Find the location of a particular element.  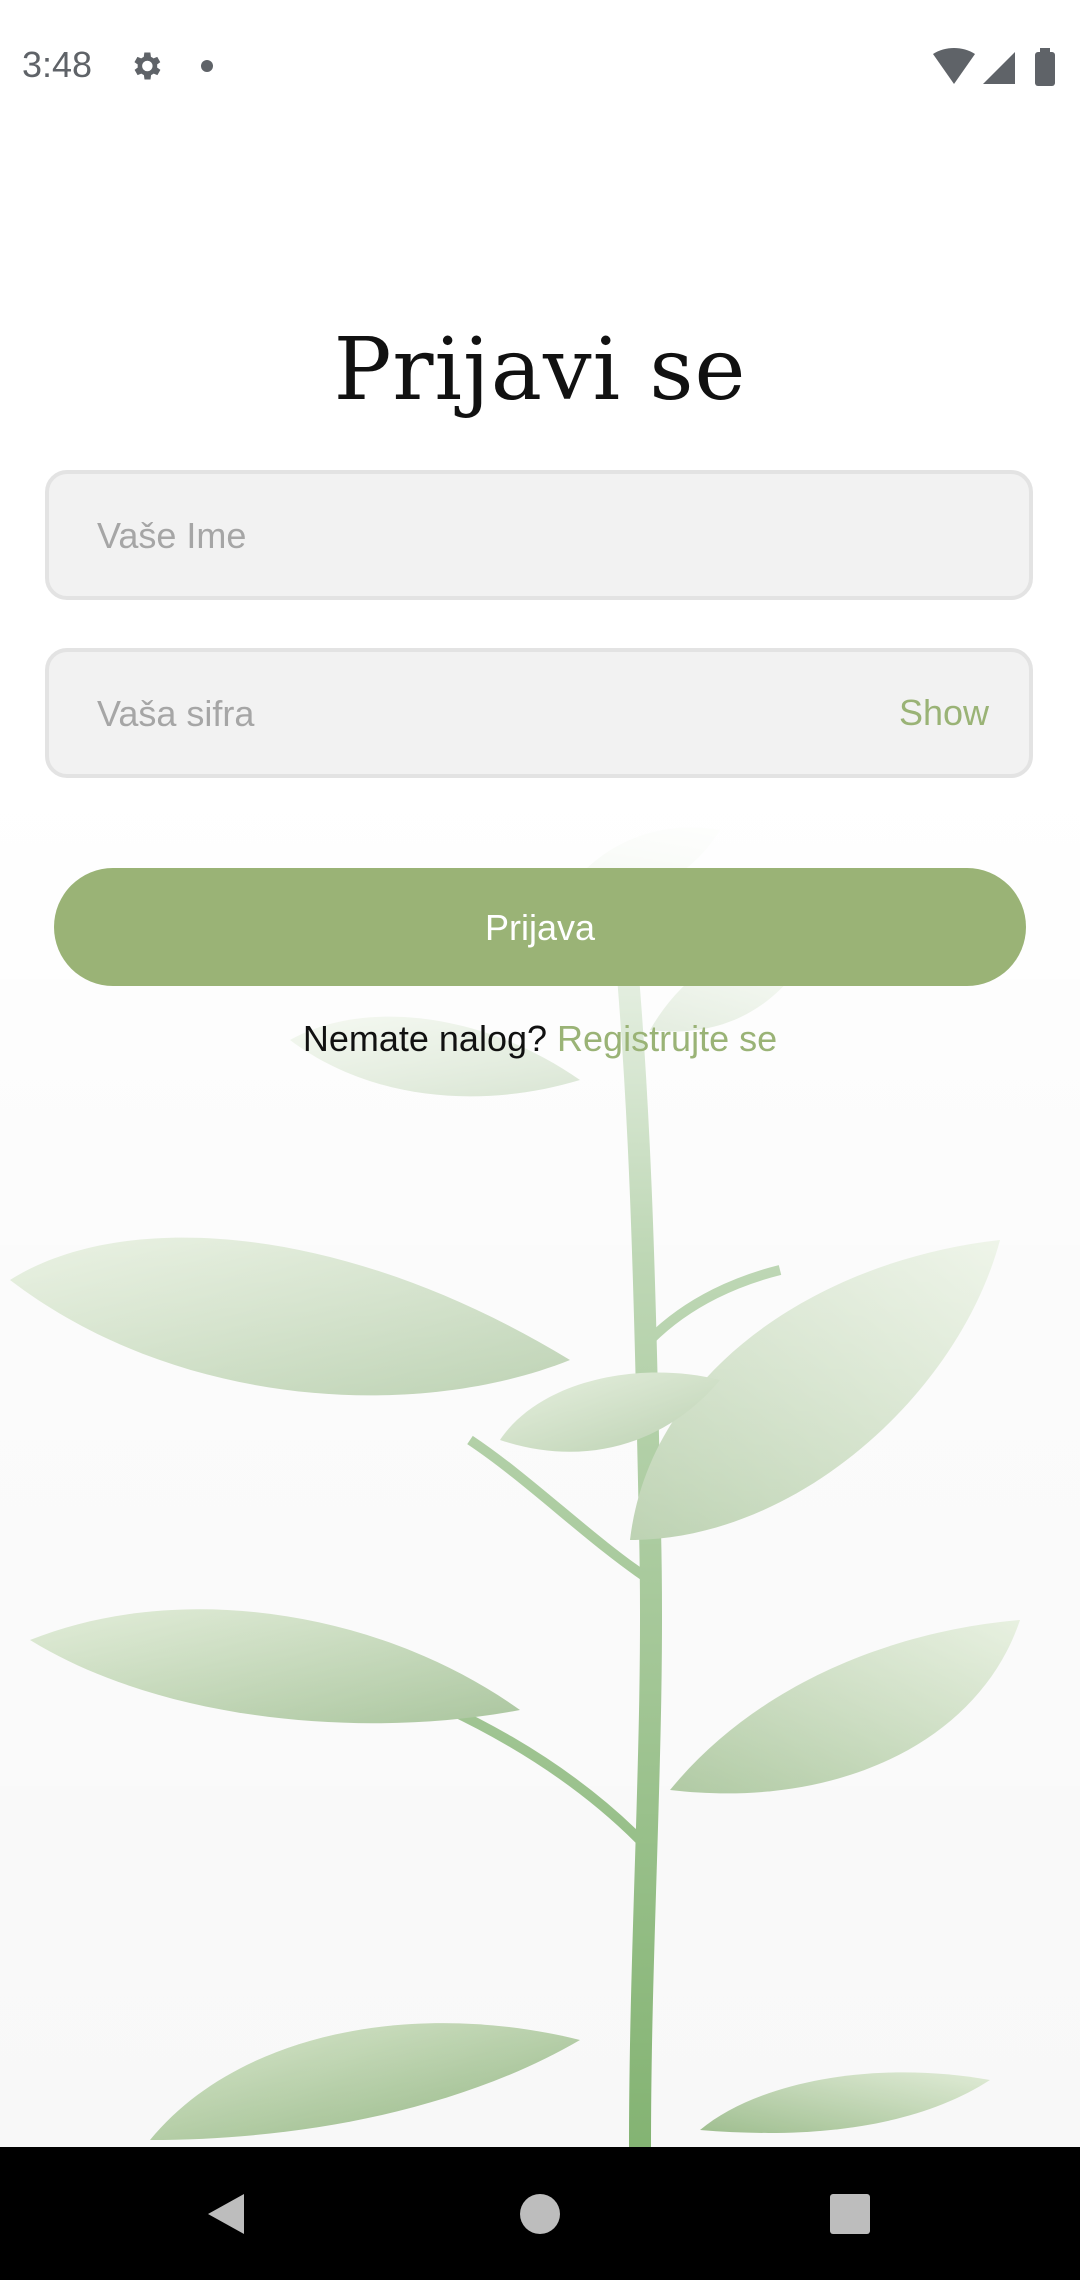

notification-dot is located at coordinates (207, 66).